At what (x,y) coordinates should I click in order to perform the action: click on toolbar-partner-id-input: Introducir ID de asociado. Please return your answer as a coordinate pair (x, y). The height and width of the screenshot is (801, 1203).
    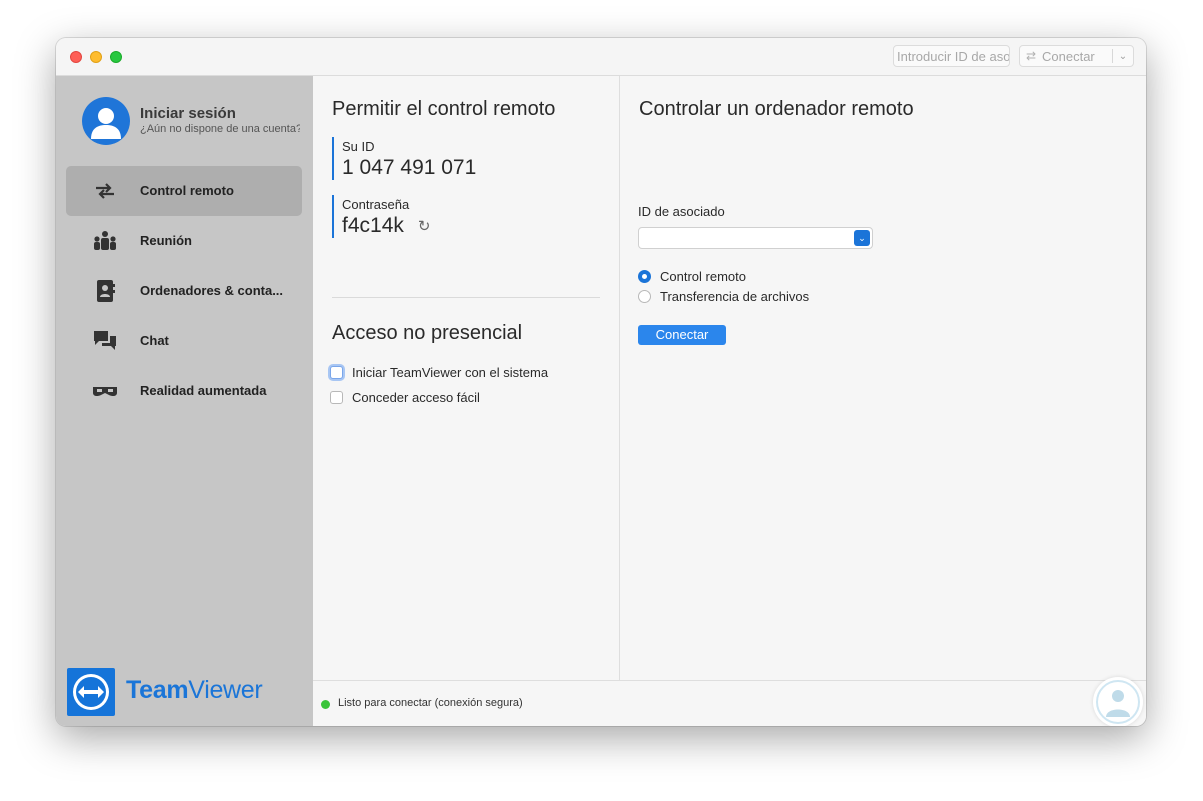
    Looking at the image, I should click on (951, 56).